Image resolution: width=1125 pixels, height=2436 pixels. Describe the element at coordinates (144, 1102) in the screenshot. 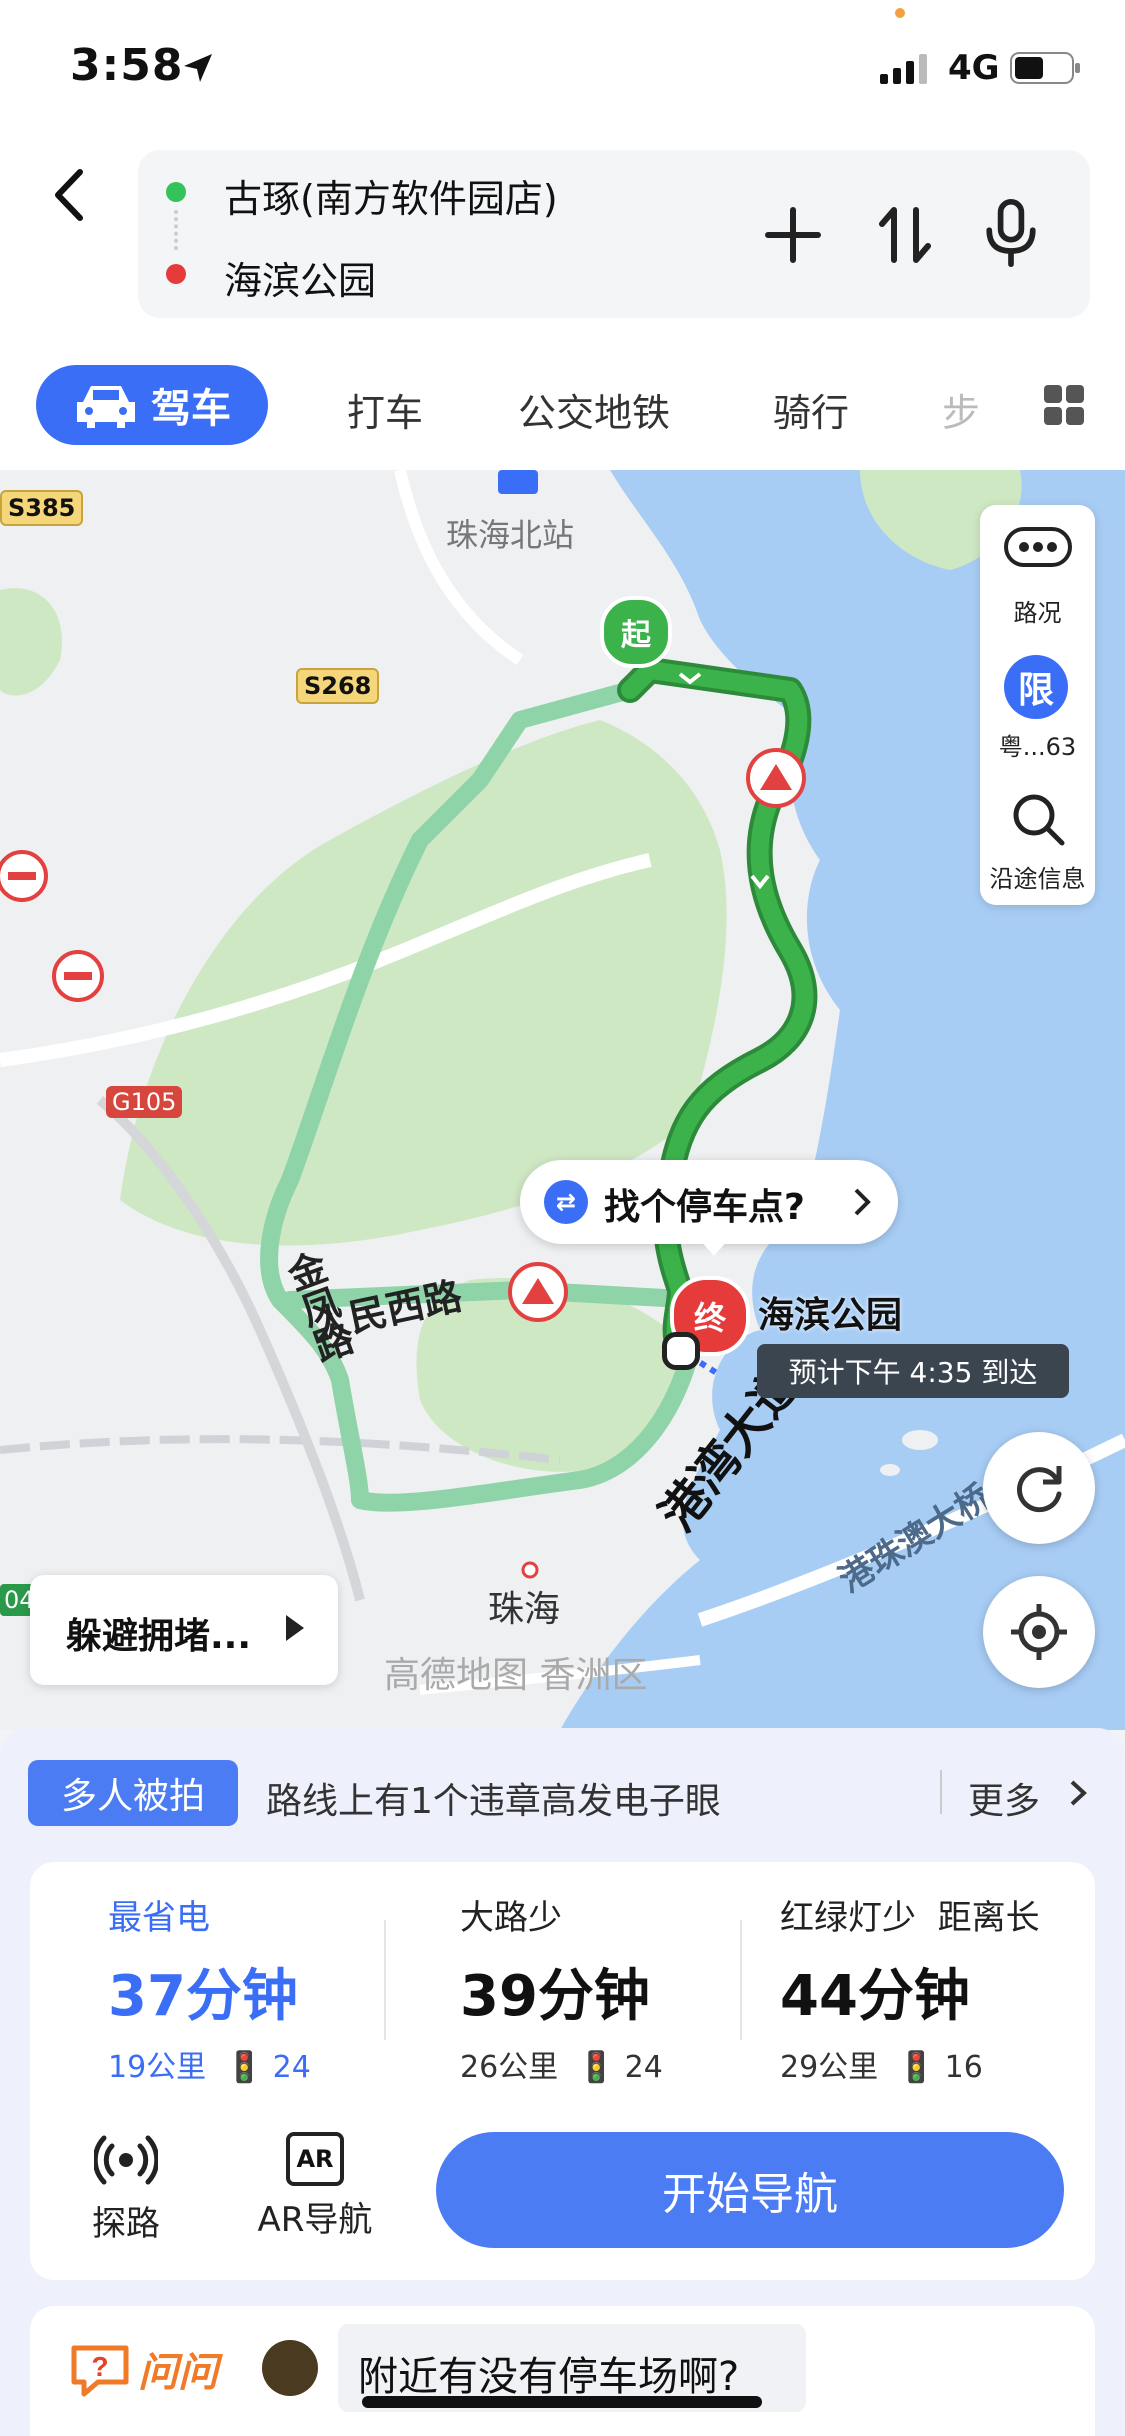

I see `label-g105: G105` at that location.